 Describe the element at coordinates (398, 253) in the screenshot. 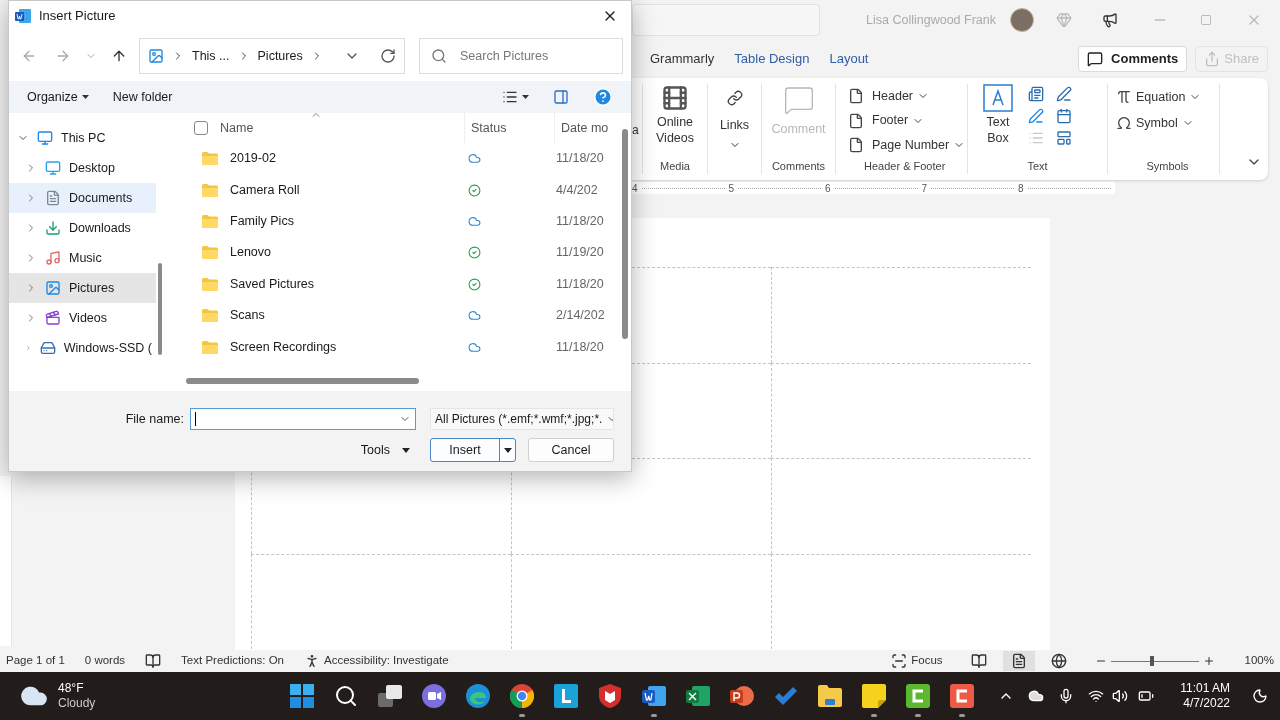

I see `file-row: Lenovo 11/19/20` at that location.